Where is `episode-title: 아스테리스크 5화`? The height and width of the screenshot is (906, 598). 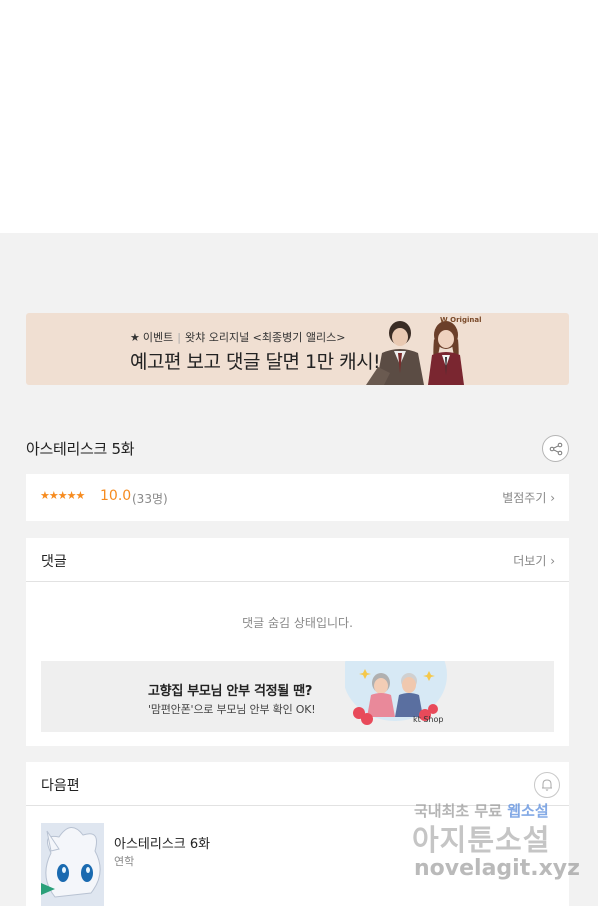 episode-title: 아스테리스크 5화 is located at coordinates (80, 449).